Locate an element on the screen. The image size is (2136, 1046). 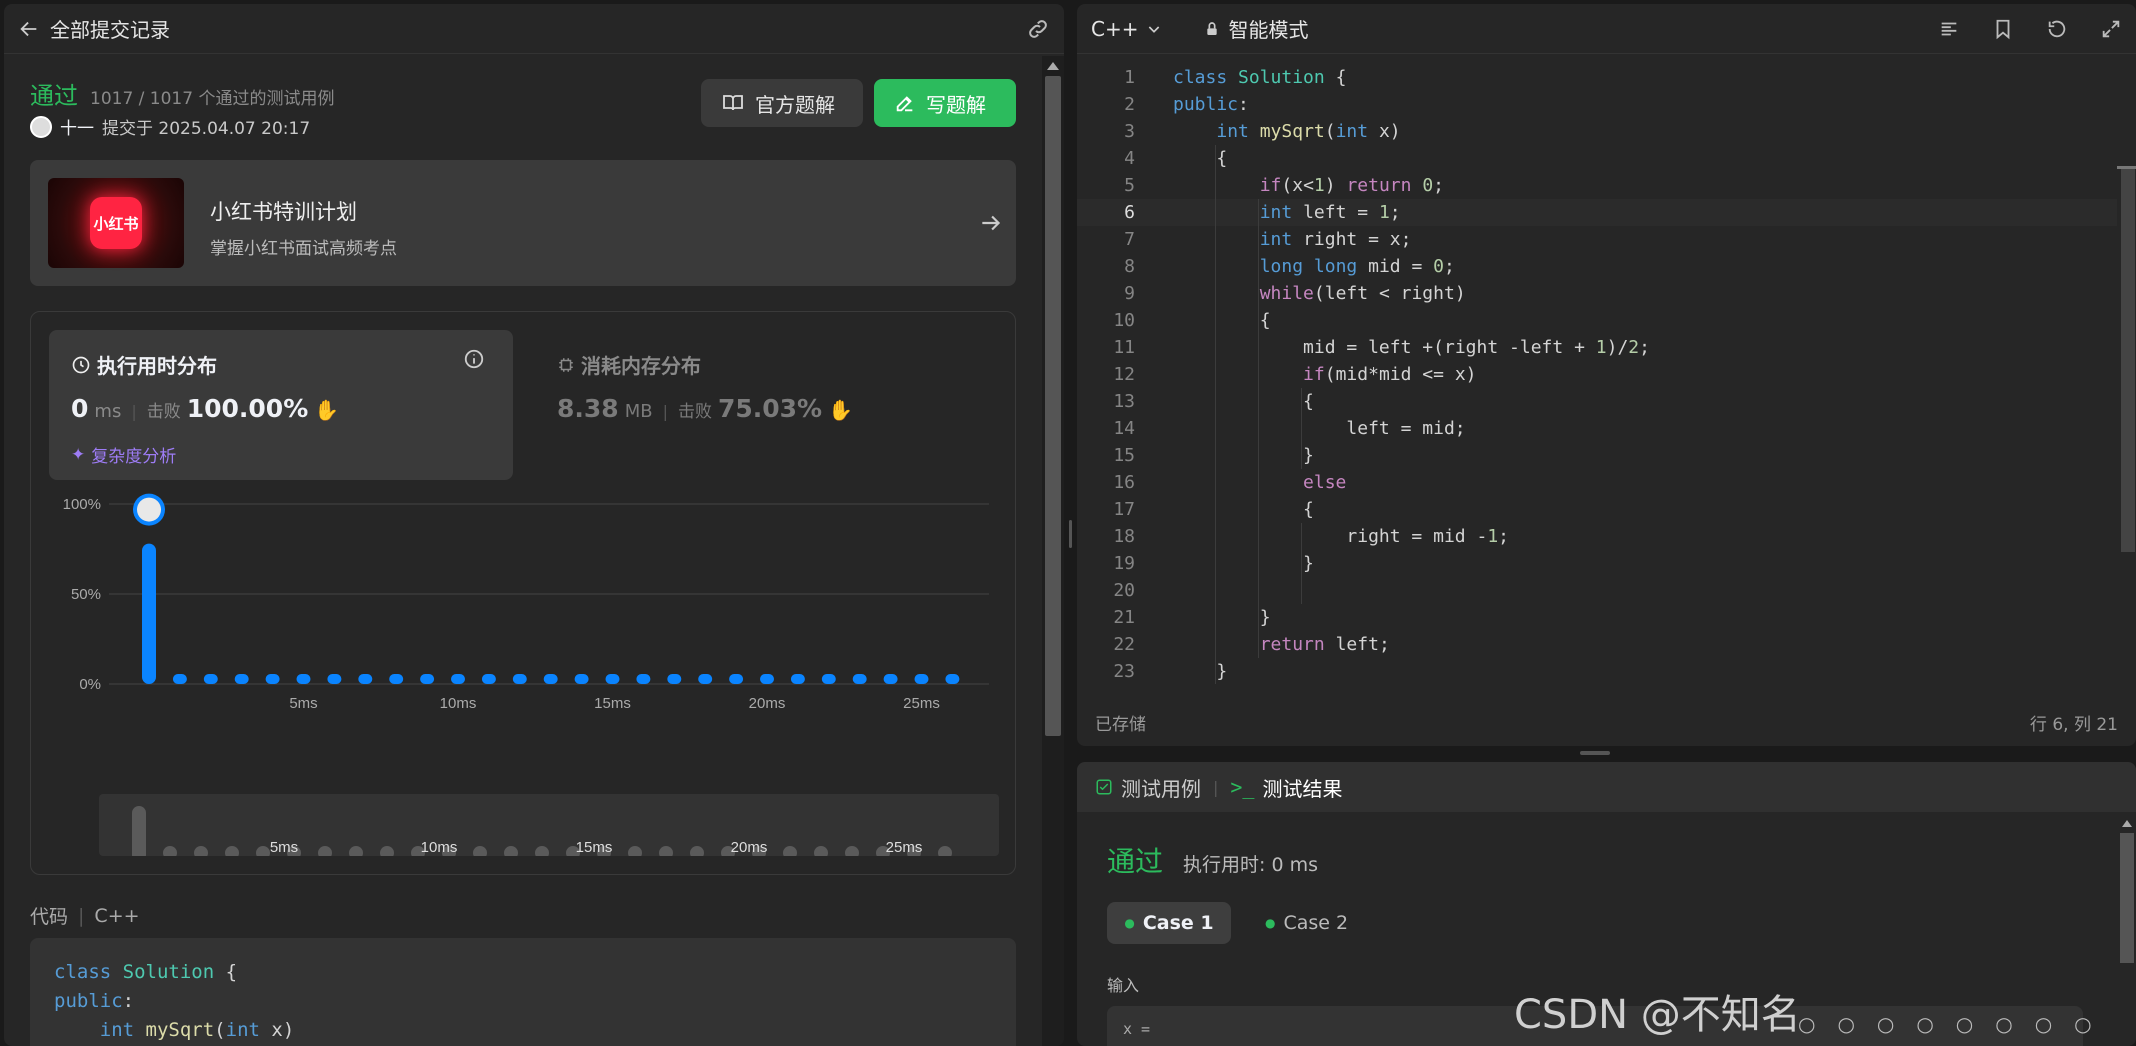
code-line: 18 right = mid -1; is located at coordinates (1597, 536).